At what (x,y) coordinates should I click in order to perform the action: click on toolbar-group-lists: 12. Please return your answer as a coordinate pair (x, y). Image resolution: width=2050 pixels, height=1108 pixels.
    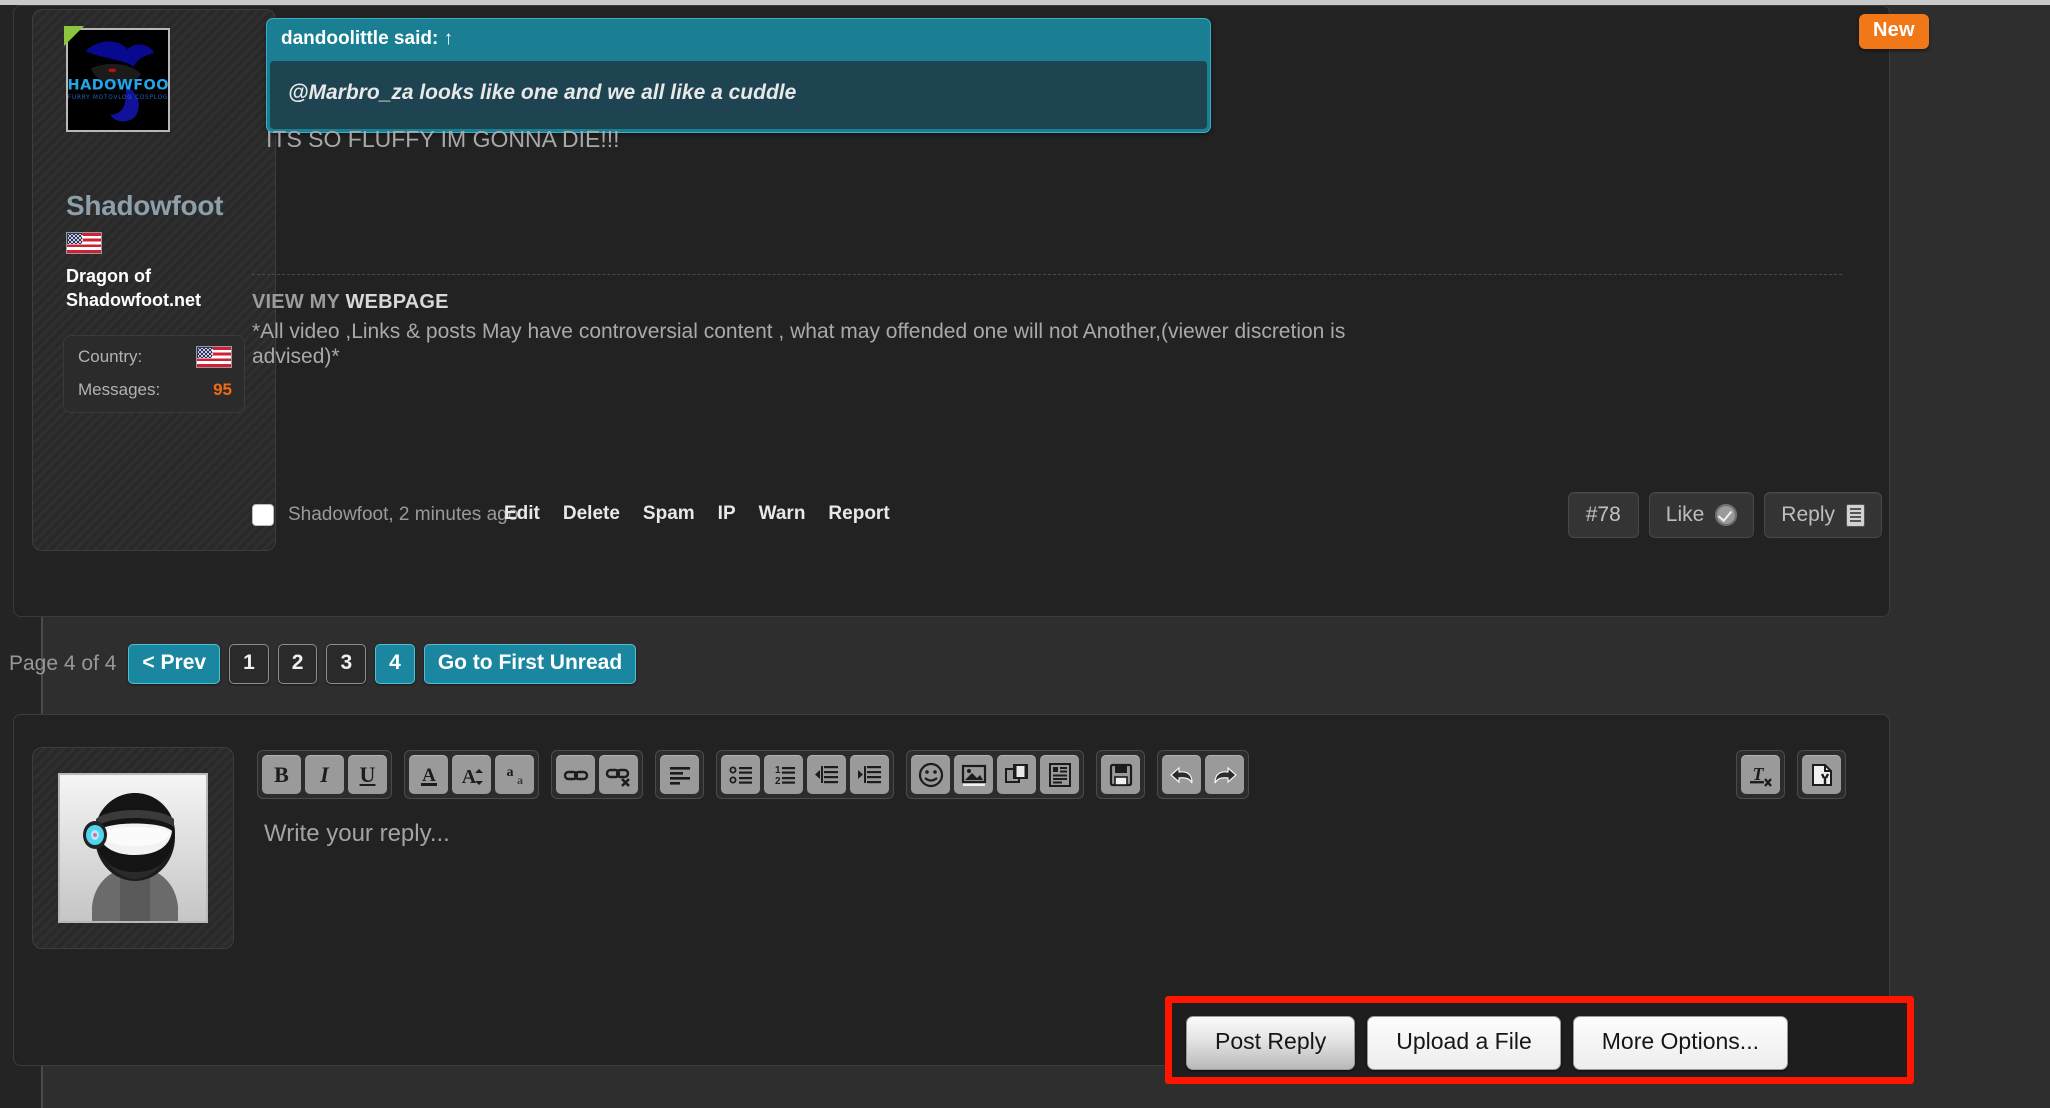
    Looking at the image, I should click on (805, 774).